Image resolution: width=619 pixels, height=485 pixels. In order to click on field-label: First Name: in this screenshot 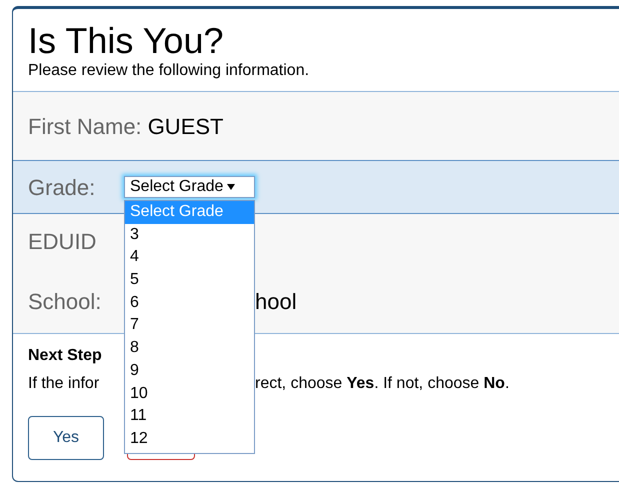, I will do `click(85, 126)`.